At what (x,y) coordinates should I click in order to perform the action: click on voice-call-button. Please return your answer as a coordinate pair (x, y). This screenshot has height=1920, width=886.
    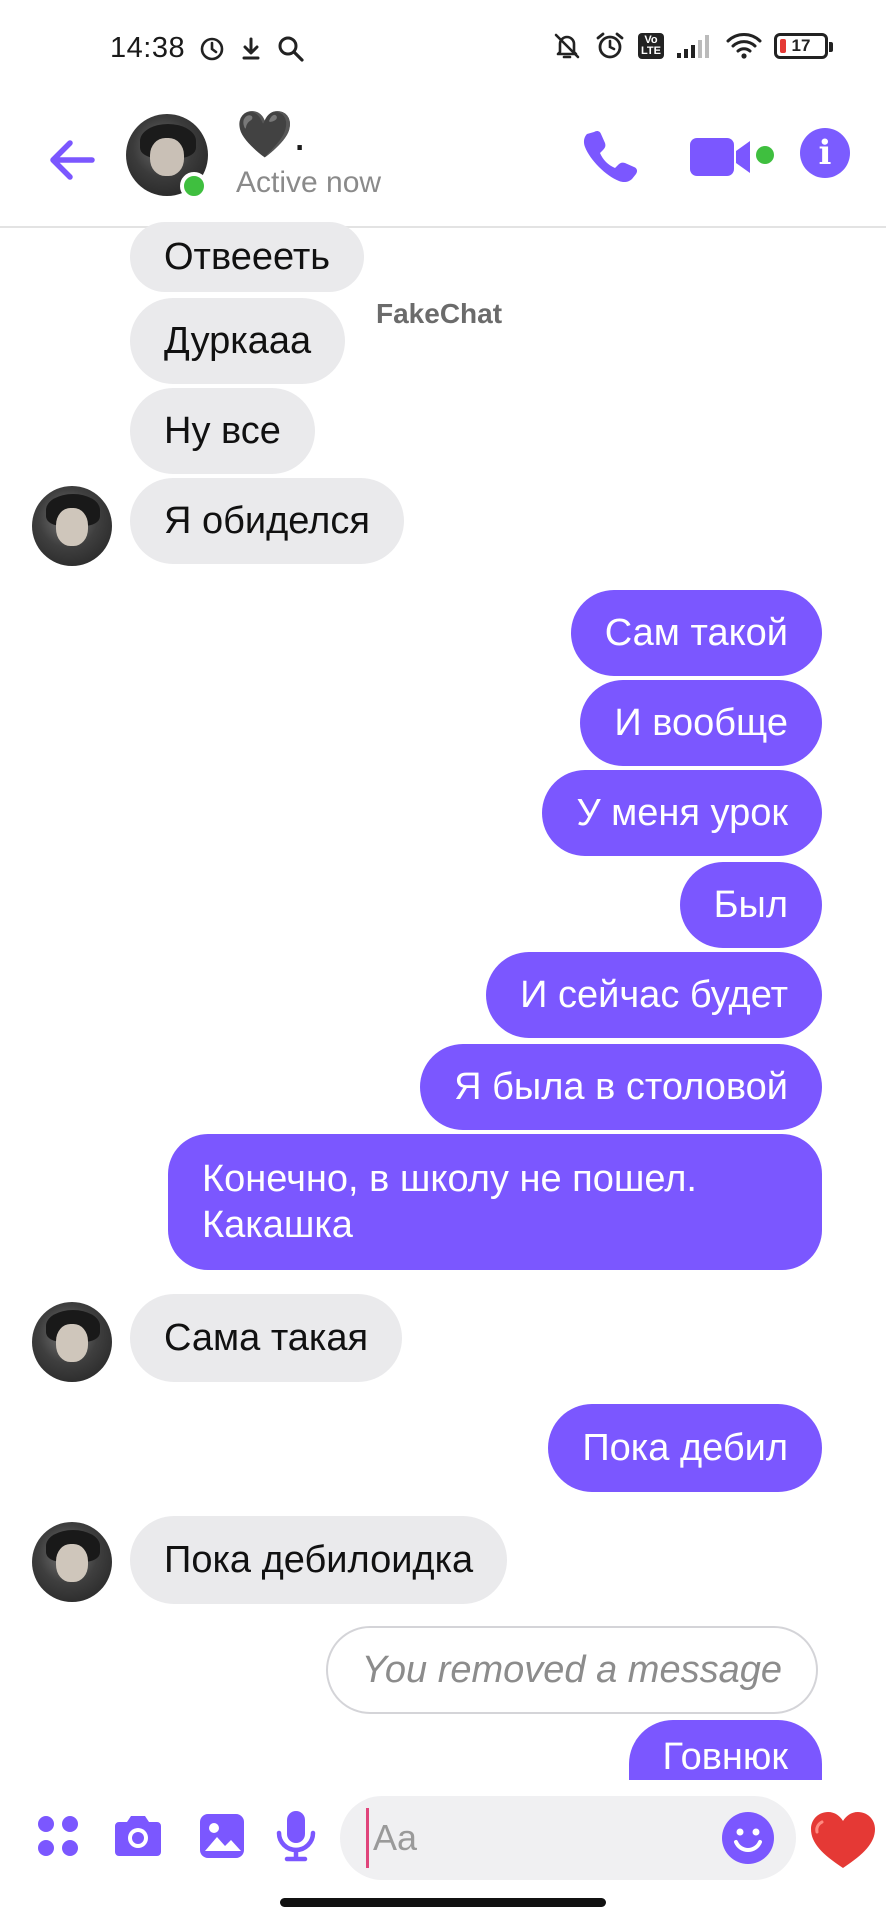
    Looking at the image, I should click on (610, 156).